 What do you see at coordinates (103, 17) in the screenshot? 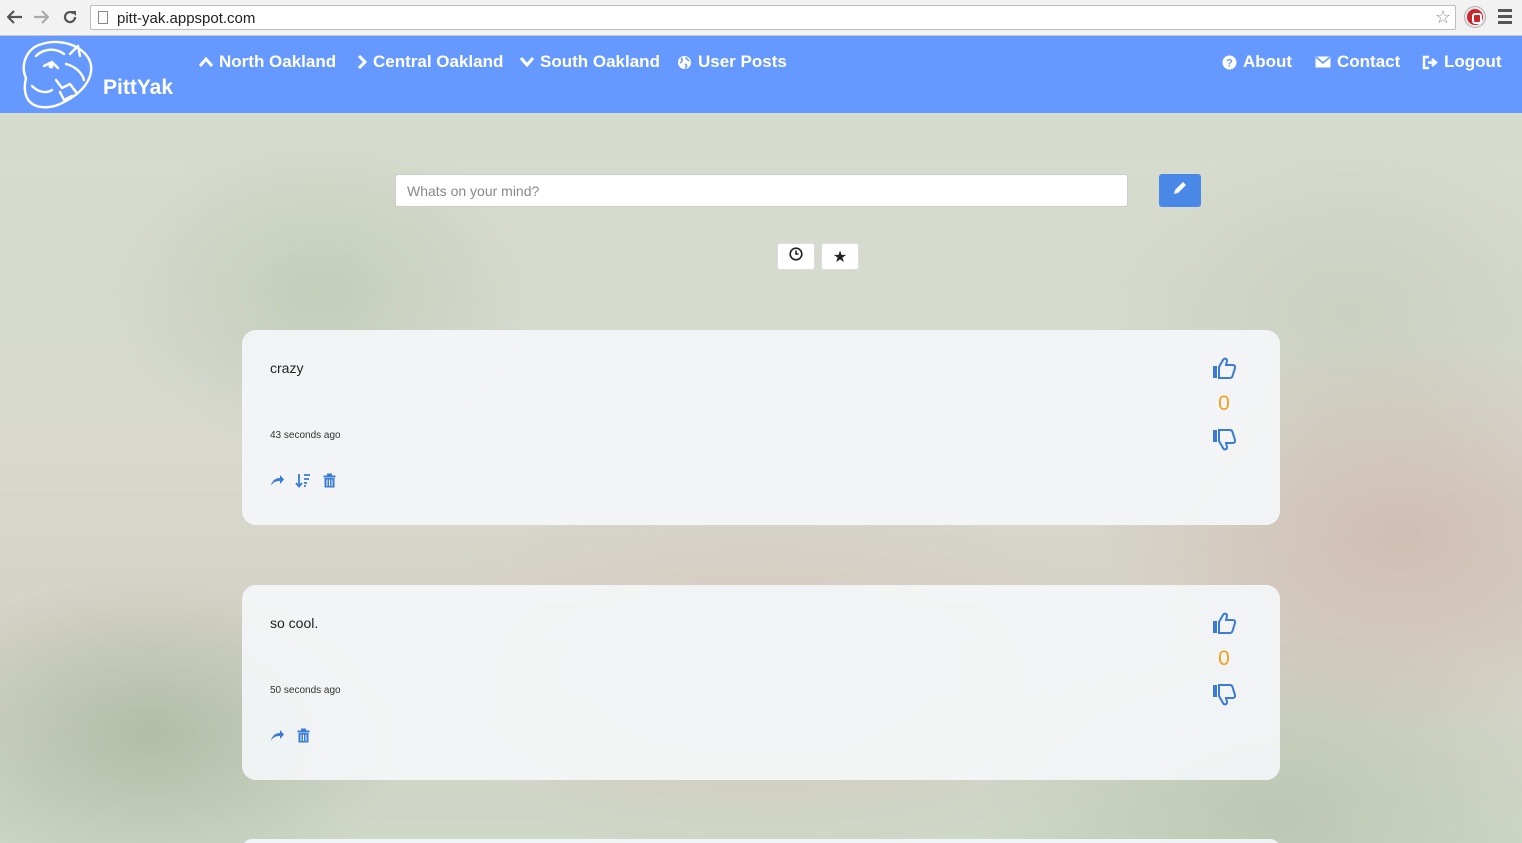
I see `page-icon` at bounding box center [103, 17].